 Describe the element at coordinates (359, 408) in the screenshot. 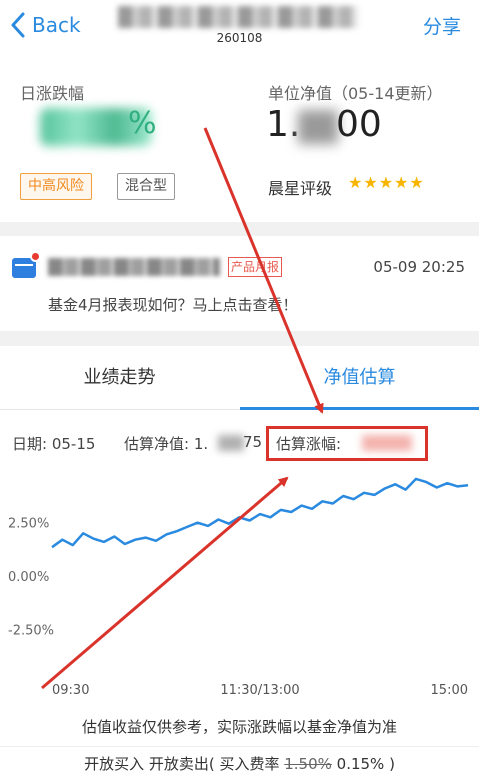

I see `active-tab-indicator` at that location.